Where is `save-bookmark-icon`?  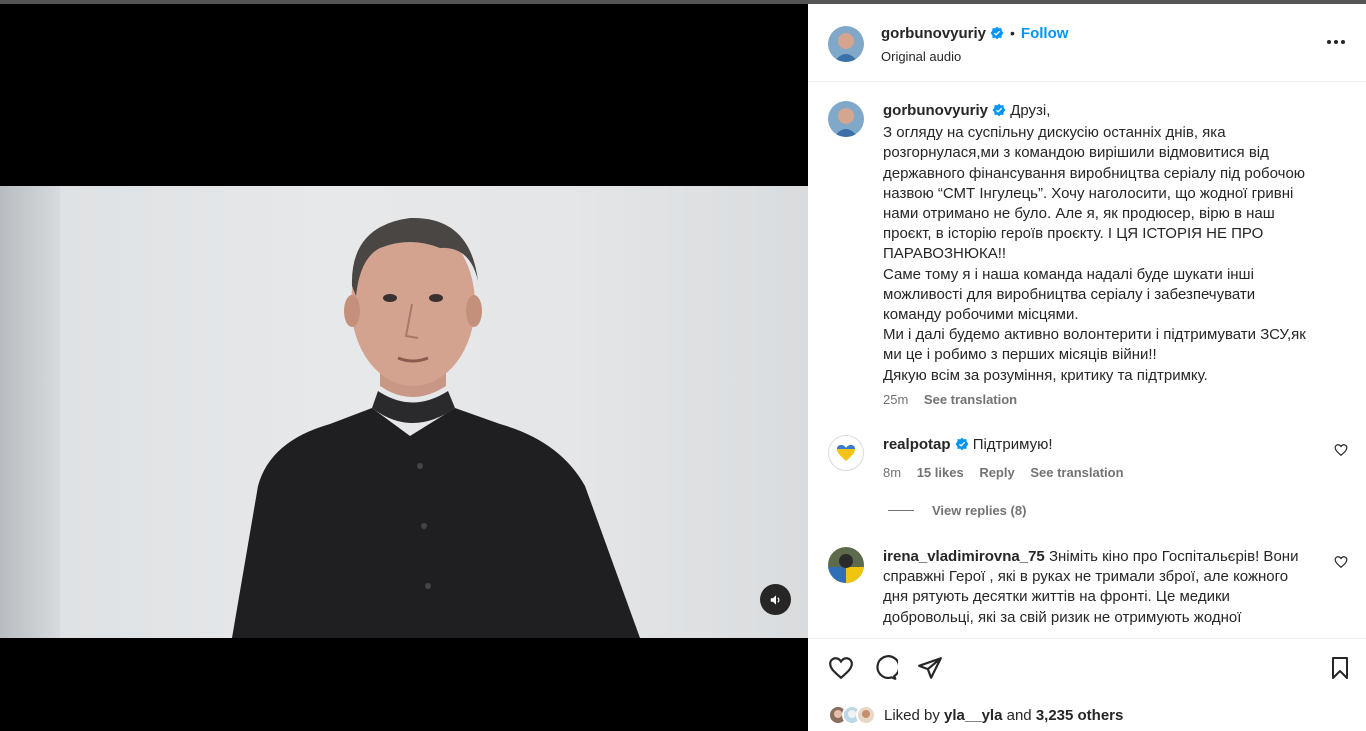
save-bookmark-icon is located at coordinates (1340, 670).